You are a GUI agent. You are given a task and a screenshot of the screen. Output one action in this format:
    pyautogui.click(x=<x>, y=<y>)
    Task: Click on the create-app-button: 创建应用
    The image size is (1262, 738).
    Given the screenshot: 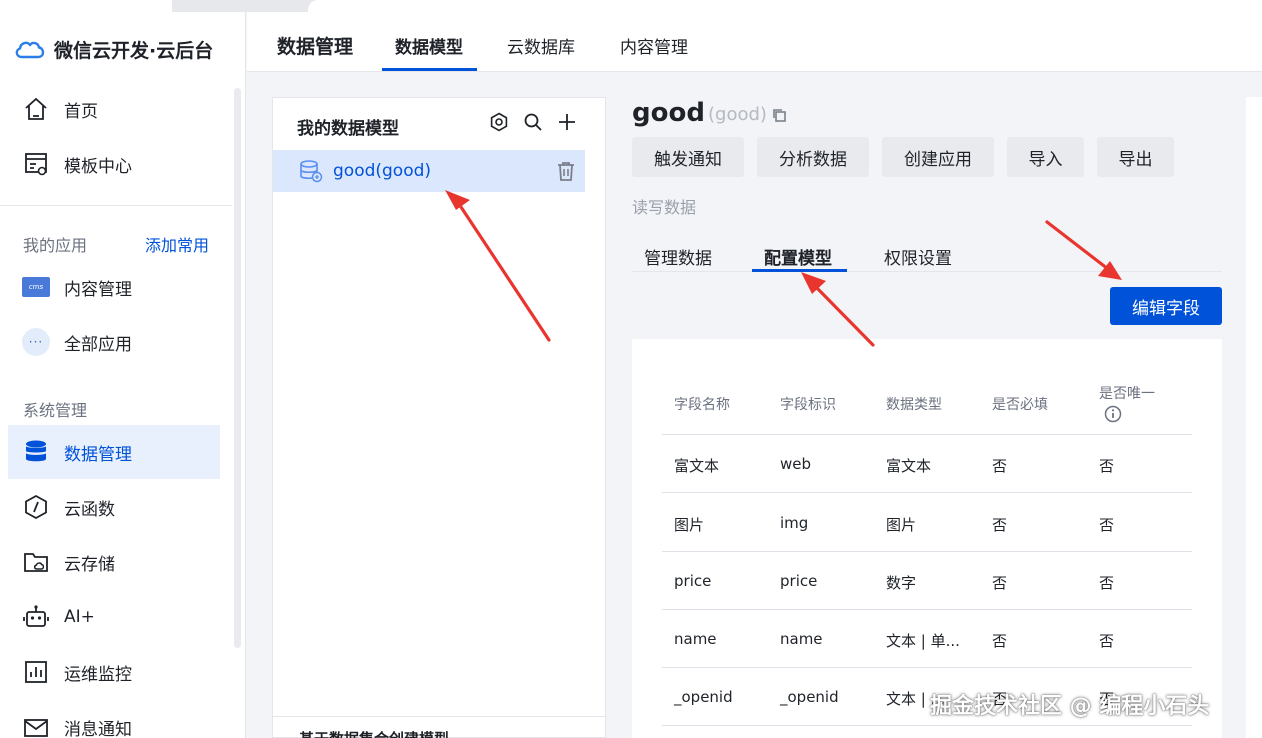 What is the action you would take?
    pyautogui.click(x=938, y=157)
    